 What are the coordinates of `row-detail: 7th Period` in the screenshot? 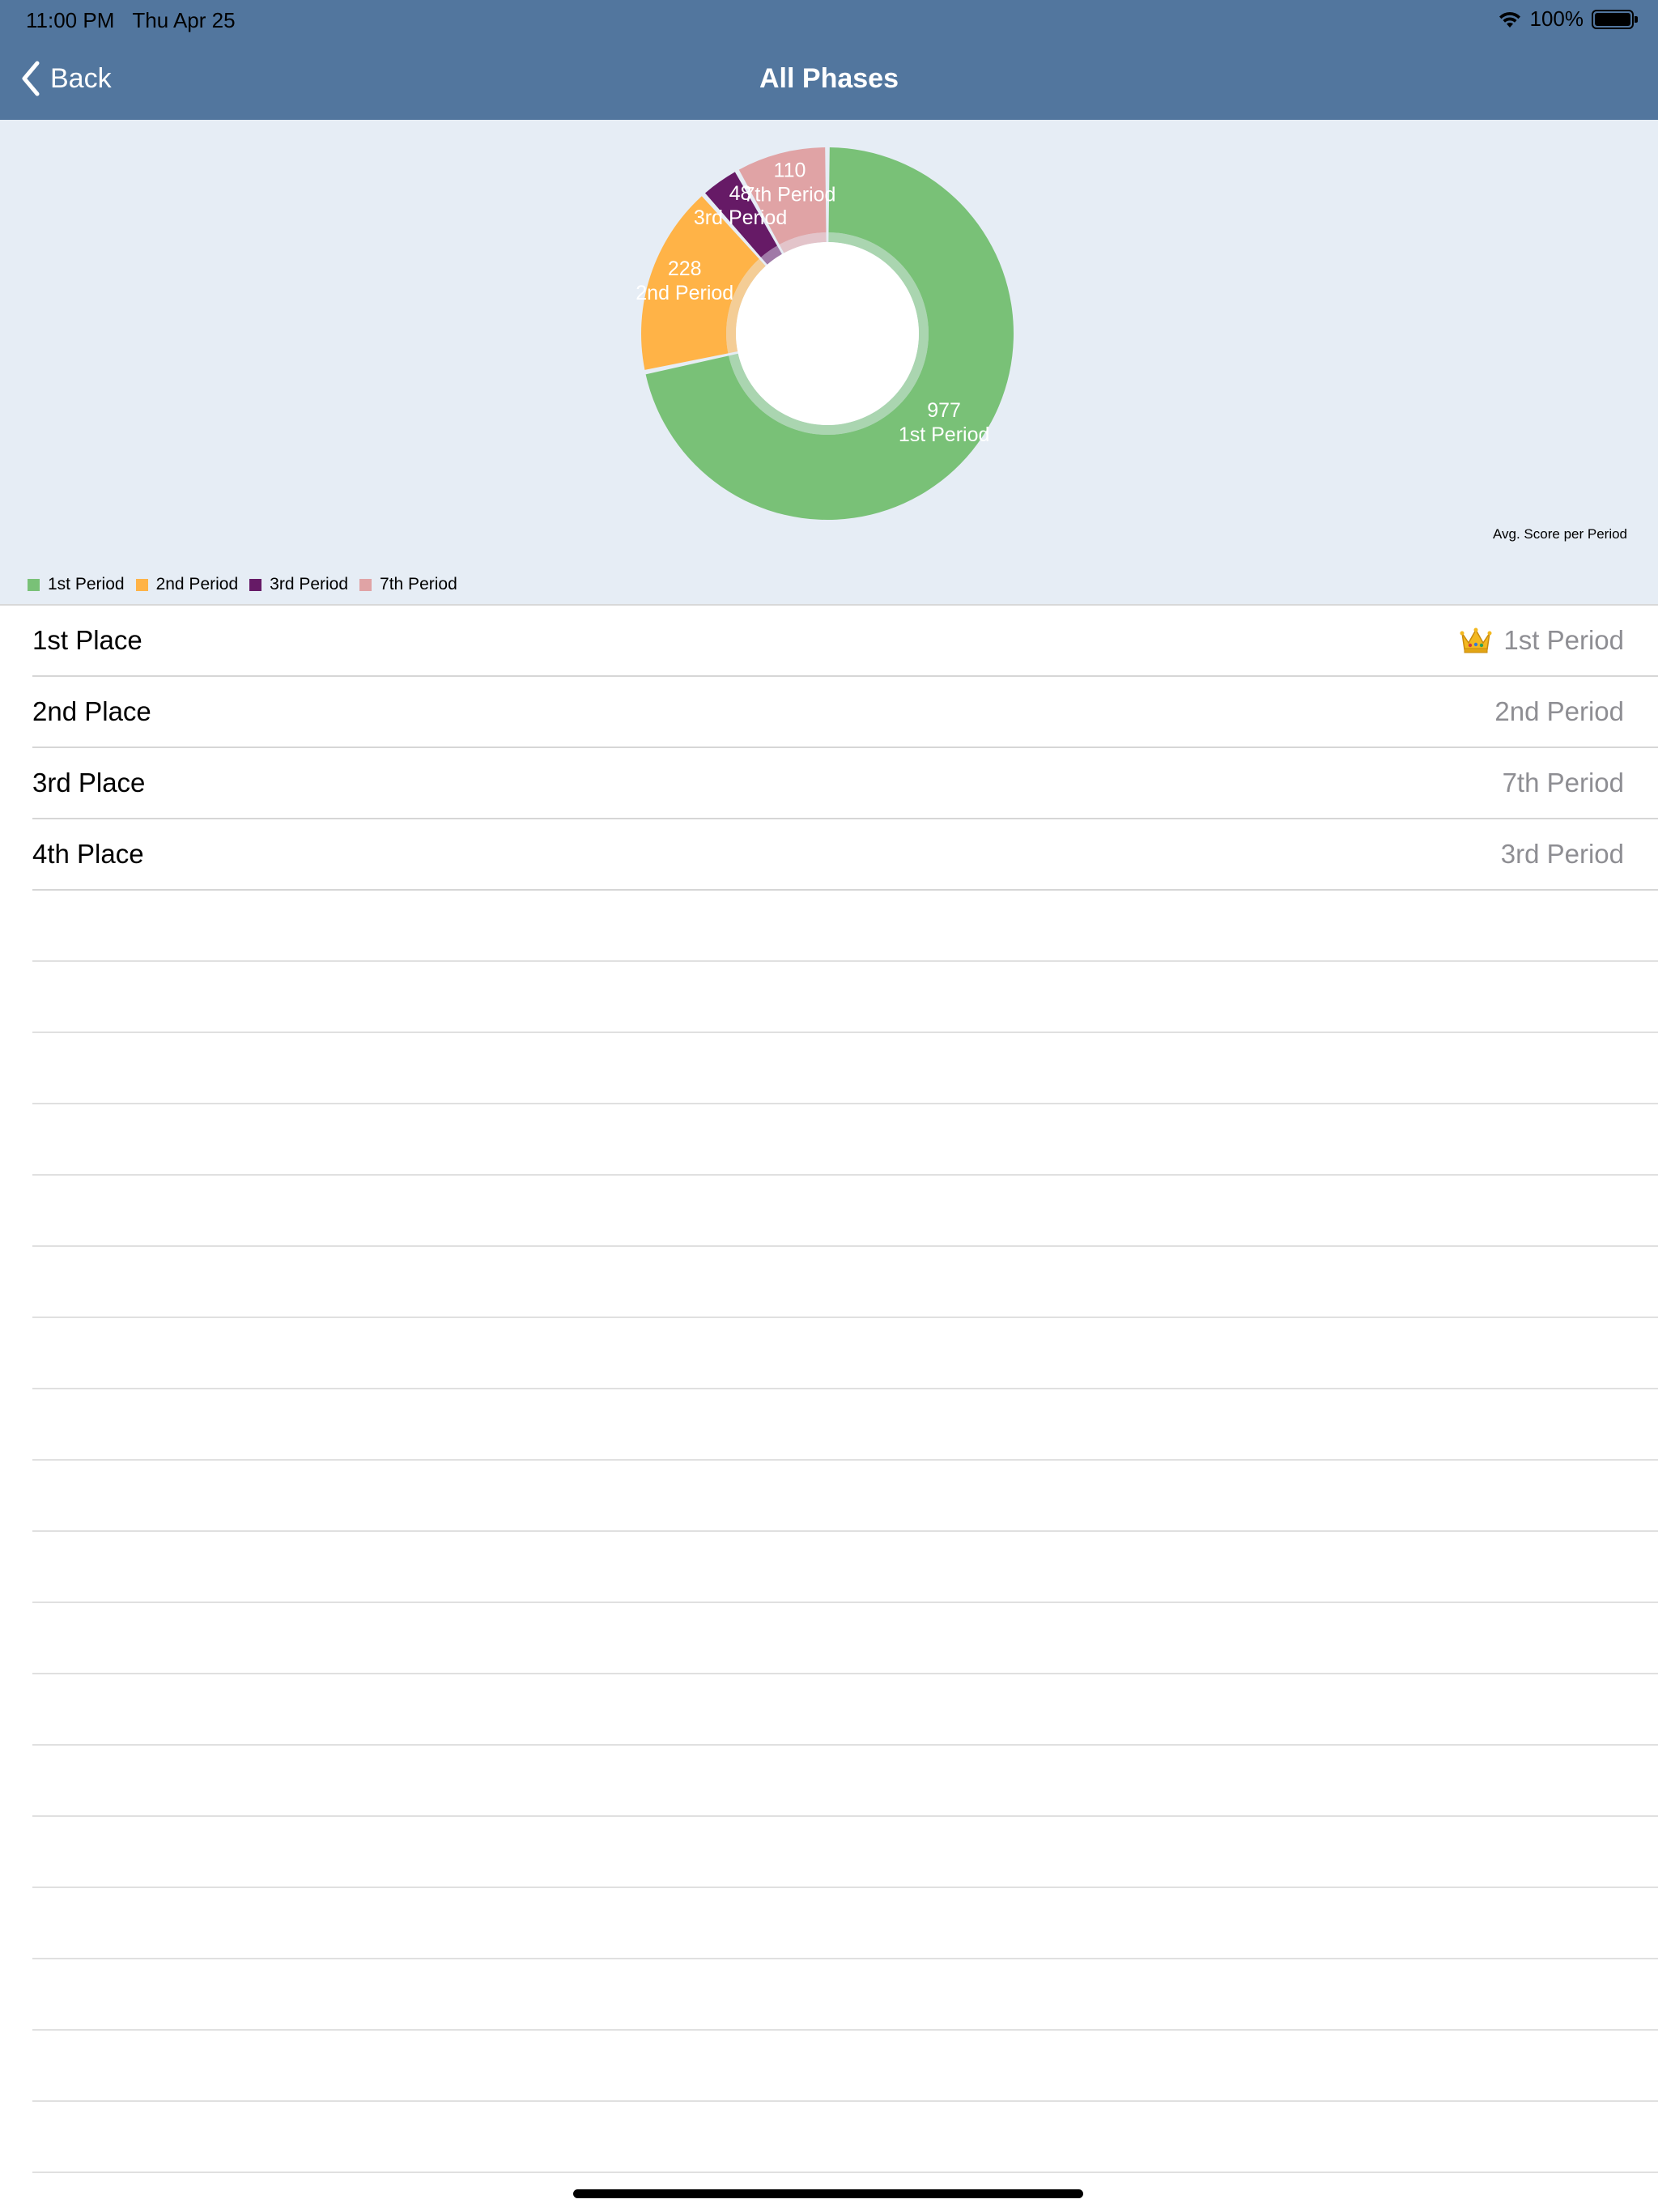 It's located at (1563, 783).